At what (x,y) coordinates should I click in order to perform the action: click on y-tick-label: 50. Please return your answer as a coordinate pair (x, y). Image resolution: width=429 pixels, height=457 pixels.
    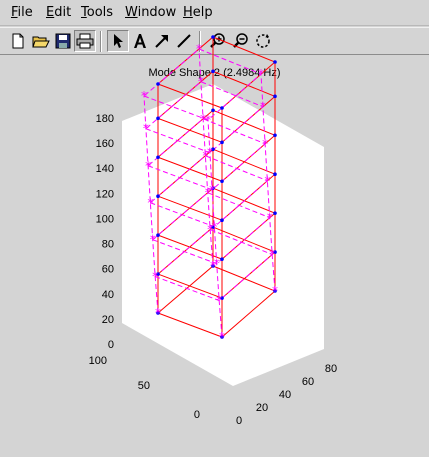
    Looking at the image, I should click on (144, 386).